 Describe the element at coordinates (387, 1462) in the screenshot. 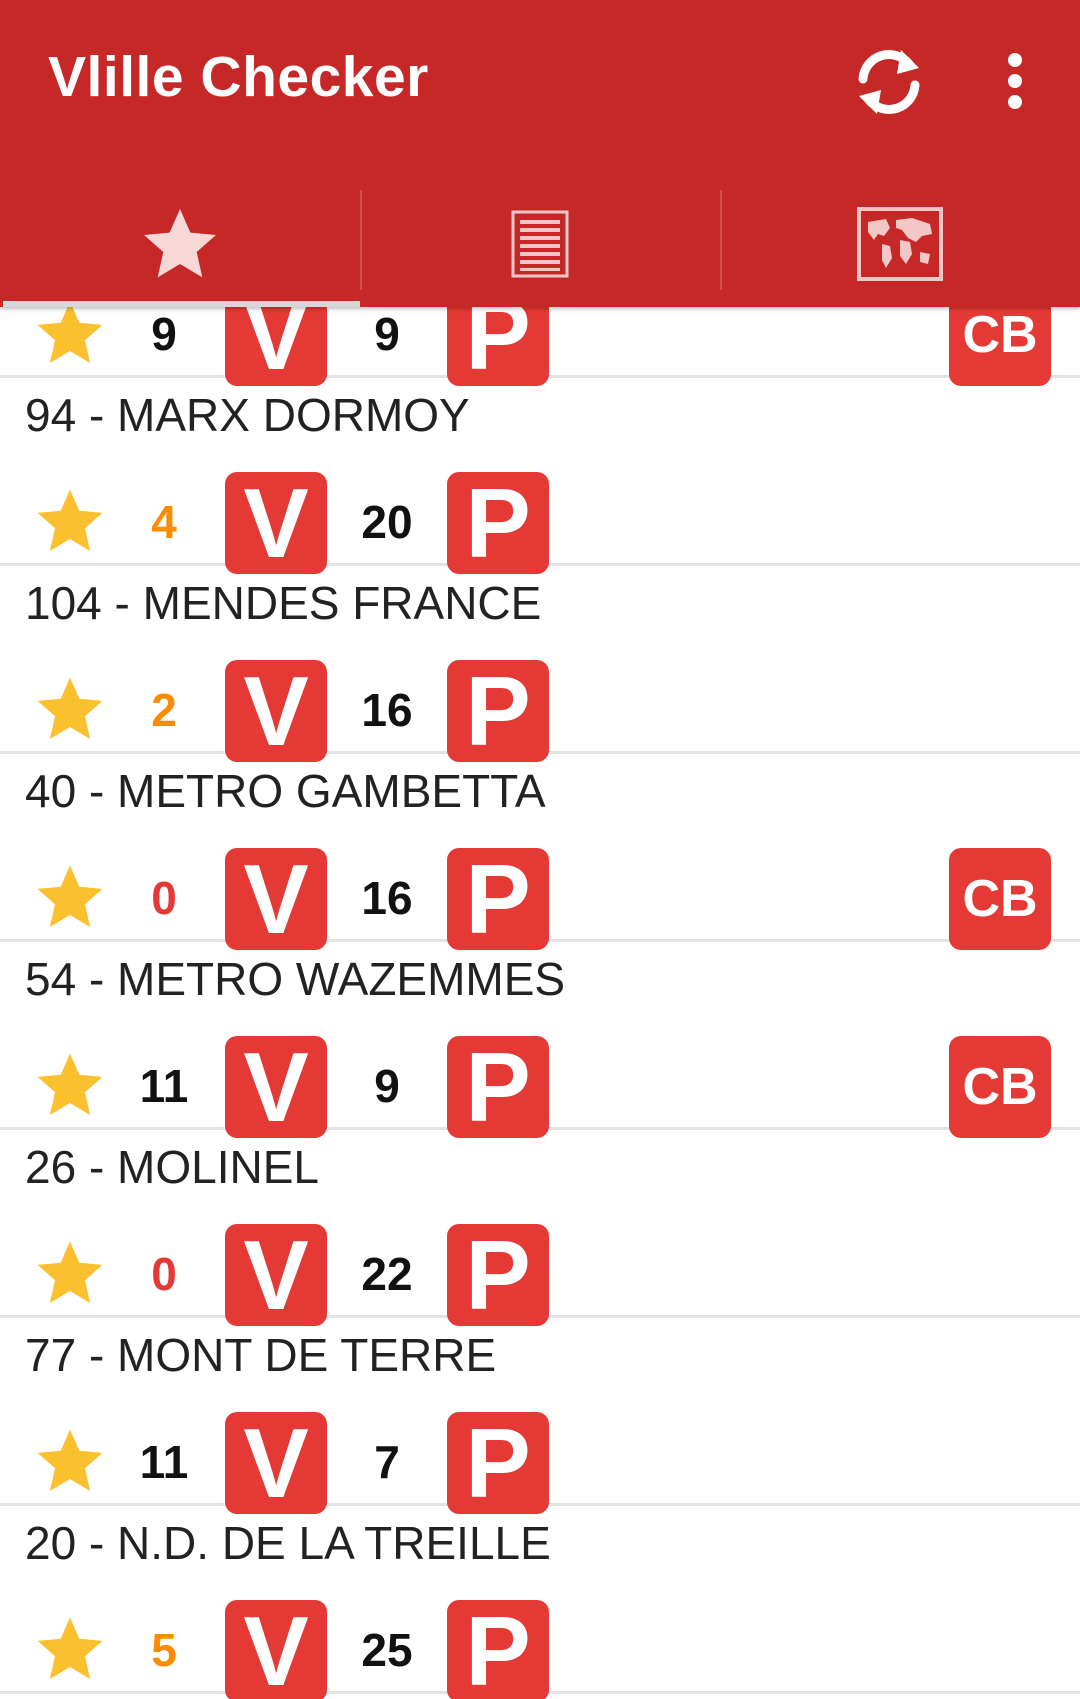

I see `available-places-count: 7` at that location.